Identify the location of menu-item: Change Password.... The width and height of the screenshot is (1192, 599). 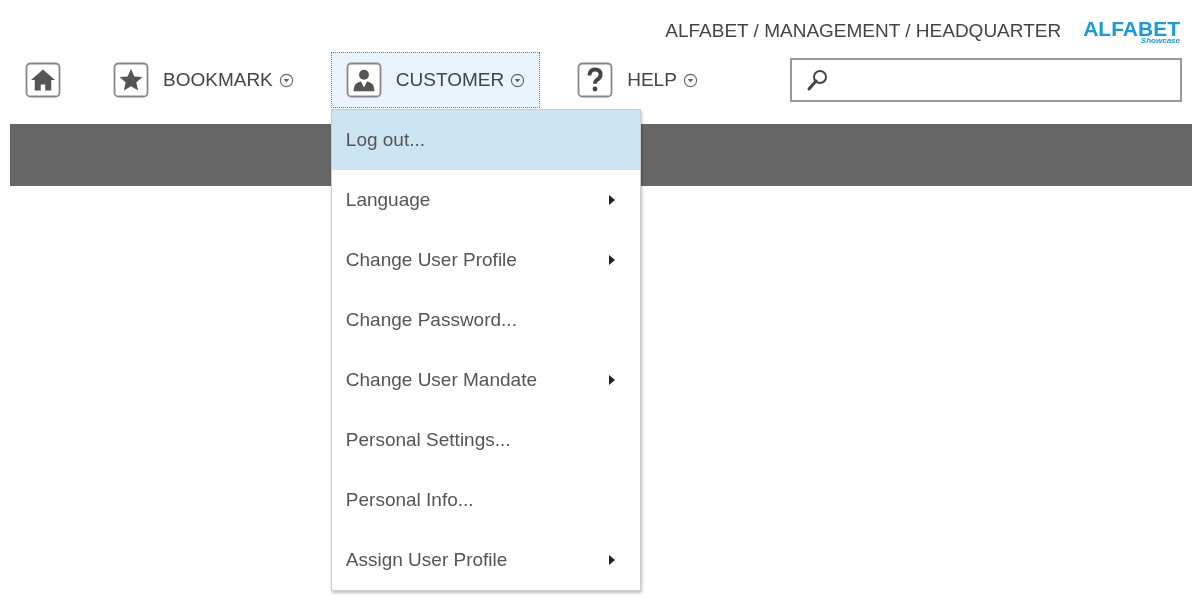
(485, 320).